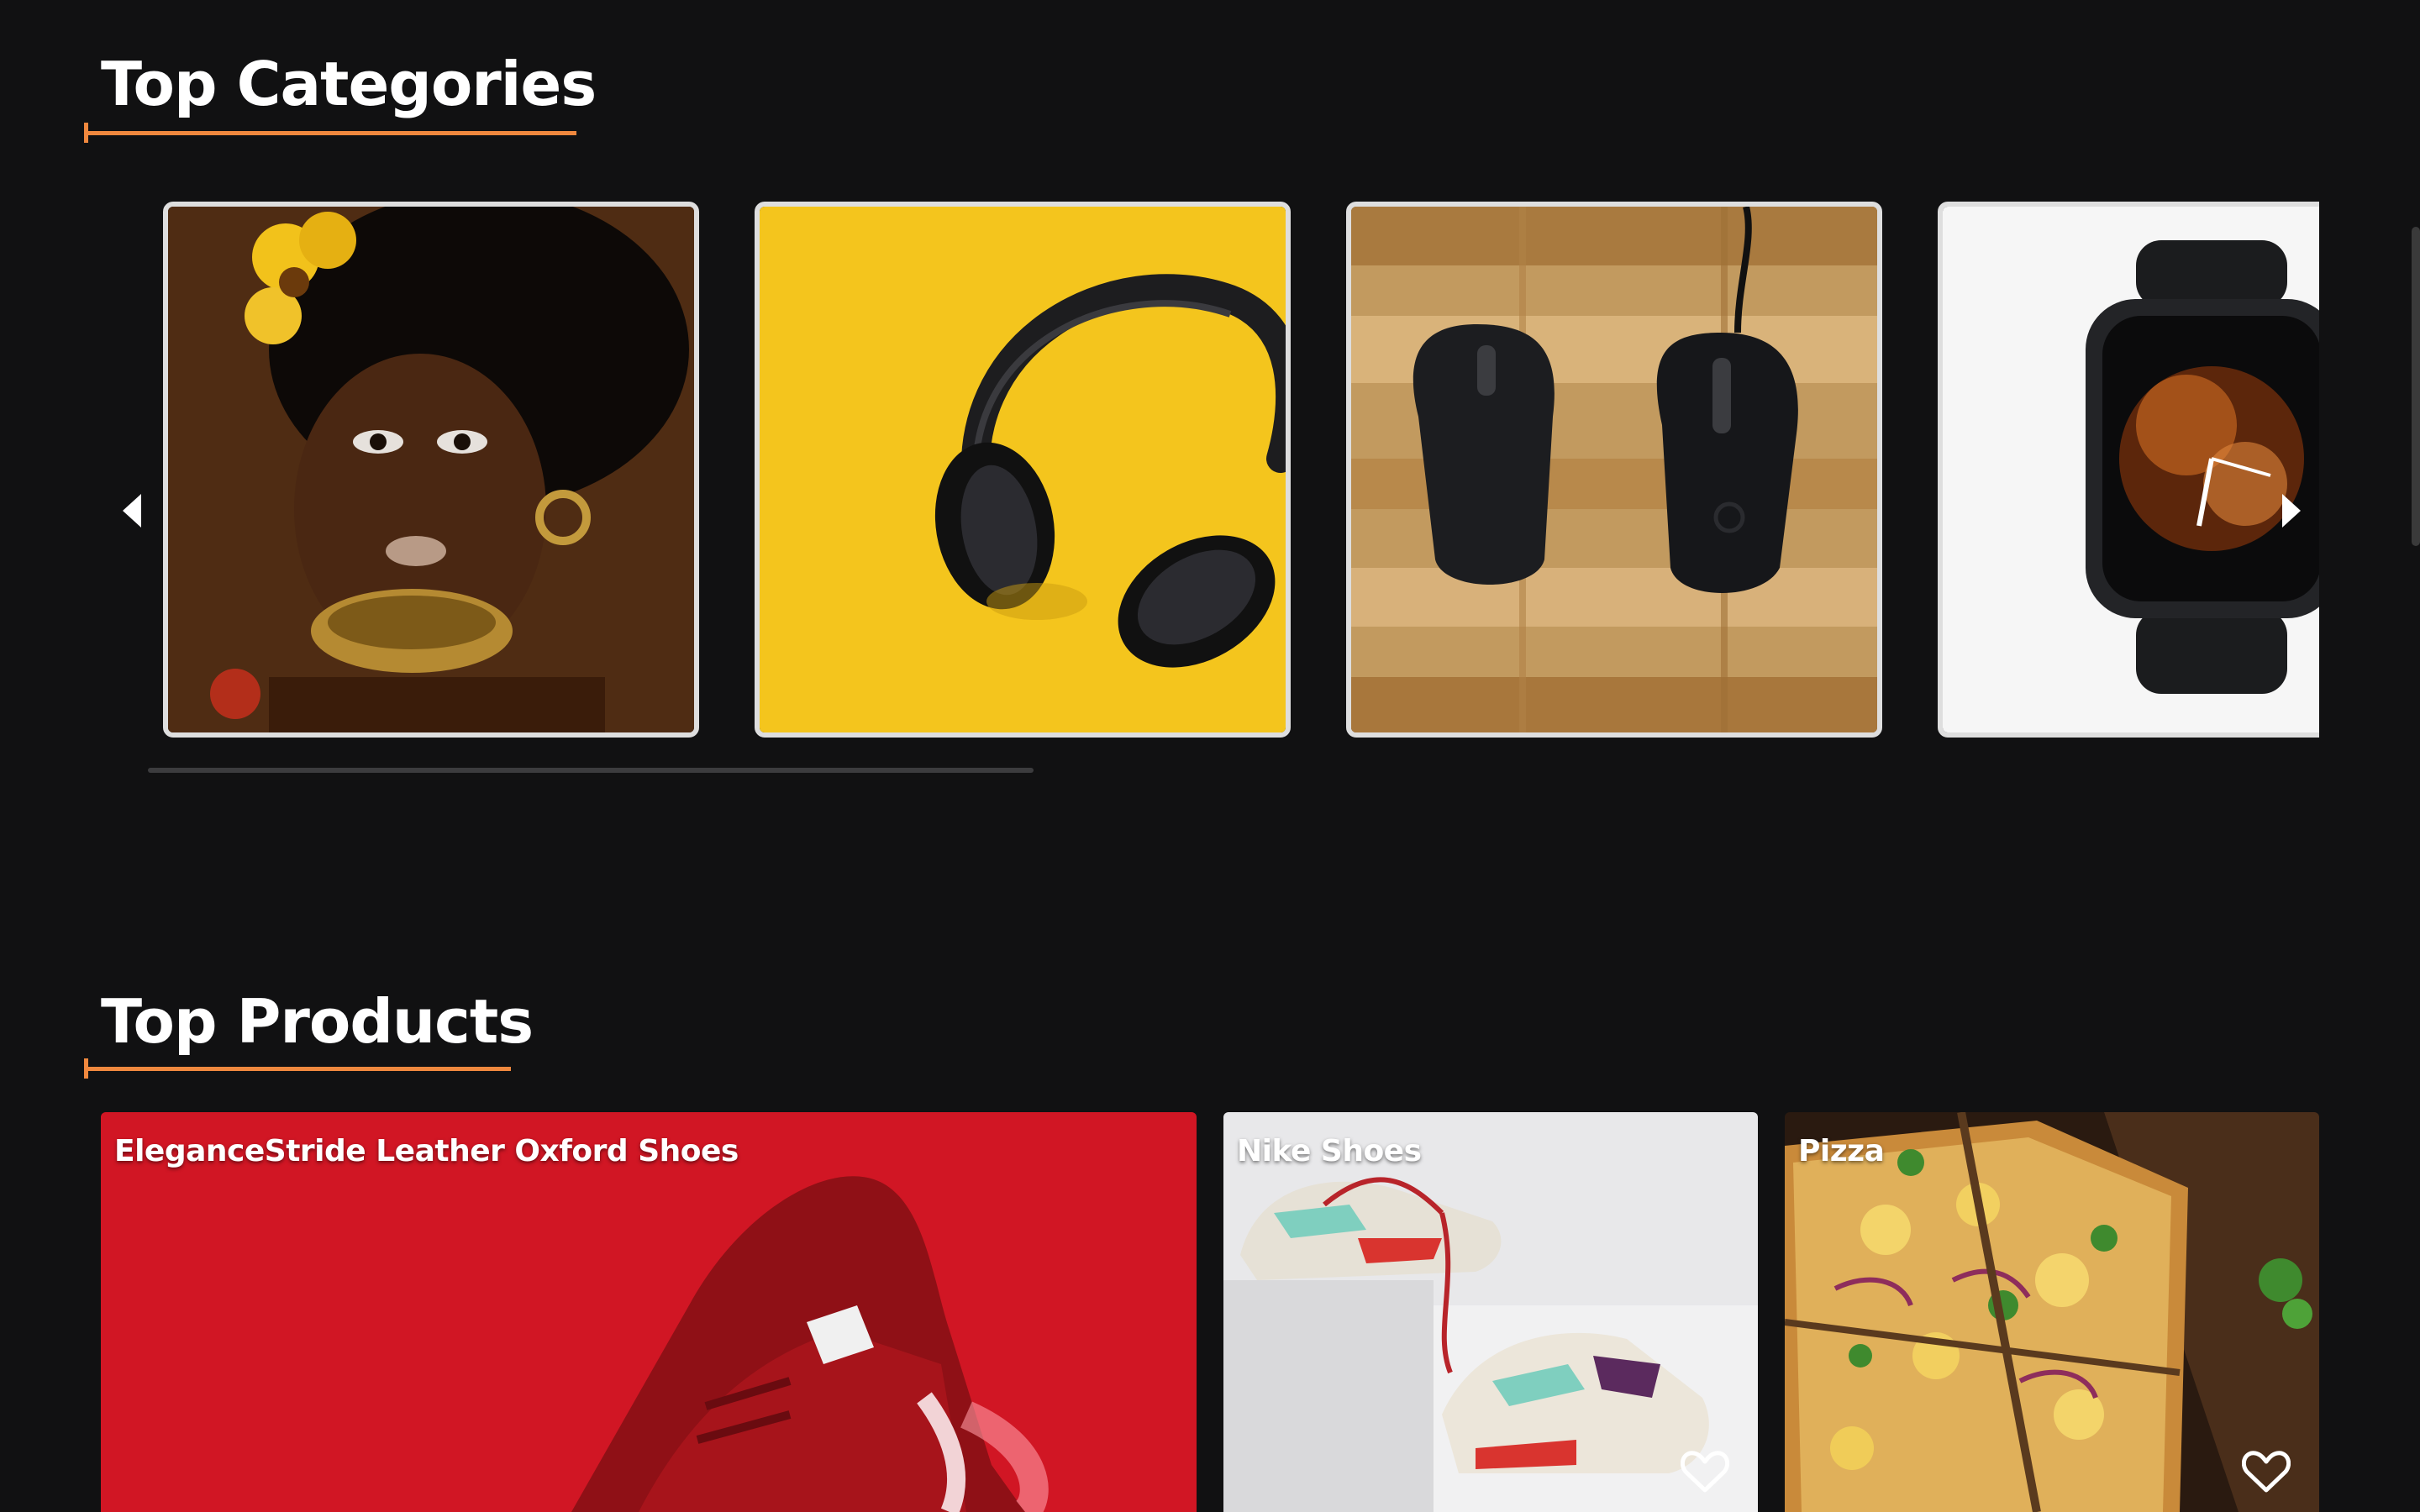 This screenshot has height=1512, width=2420. Describe the element at coordinates (132, 511) in the screenshot. I see `carousel-prev-button` at that location.